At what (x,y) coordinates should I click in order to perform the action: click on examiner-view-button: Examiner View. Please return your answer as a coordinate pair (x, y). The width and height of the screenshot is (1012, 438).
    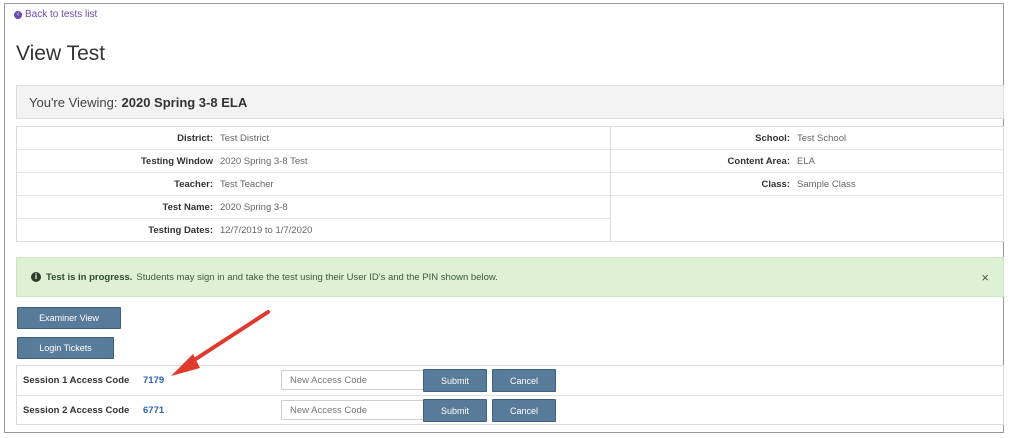
    Looking at the image, I should click on (69, 318).